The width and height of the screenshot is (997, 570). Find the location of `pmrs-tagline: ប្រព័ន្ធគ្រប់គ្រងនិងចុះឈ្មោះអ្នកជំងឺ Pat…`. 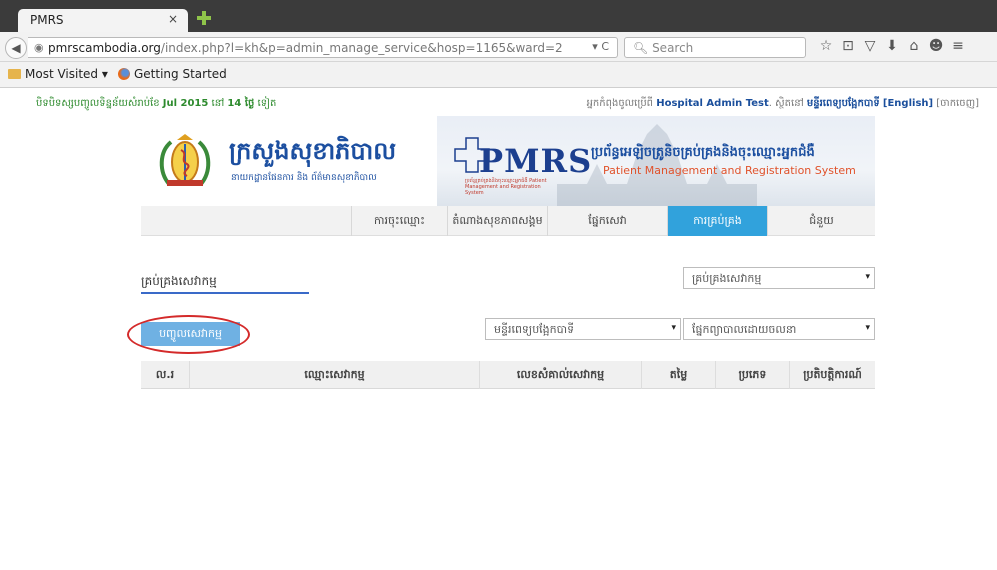

pmrs-tagline: ប្រព័ន្ធគ្រប់គ្រងនិងចុះឈ្មោះអ្នកជំងឺ Pat… is located at coordinates (506, 187).